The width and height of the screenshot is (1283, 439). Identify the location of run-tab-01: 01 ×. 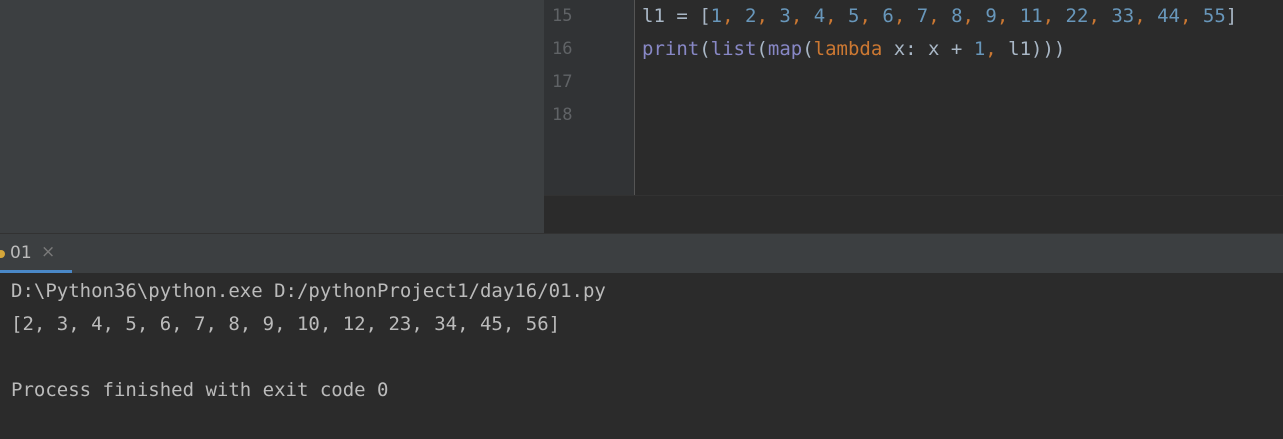
(36, 253).